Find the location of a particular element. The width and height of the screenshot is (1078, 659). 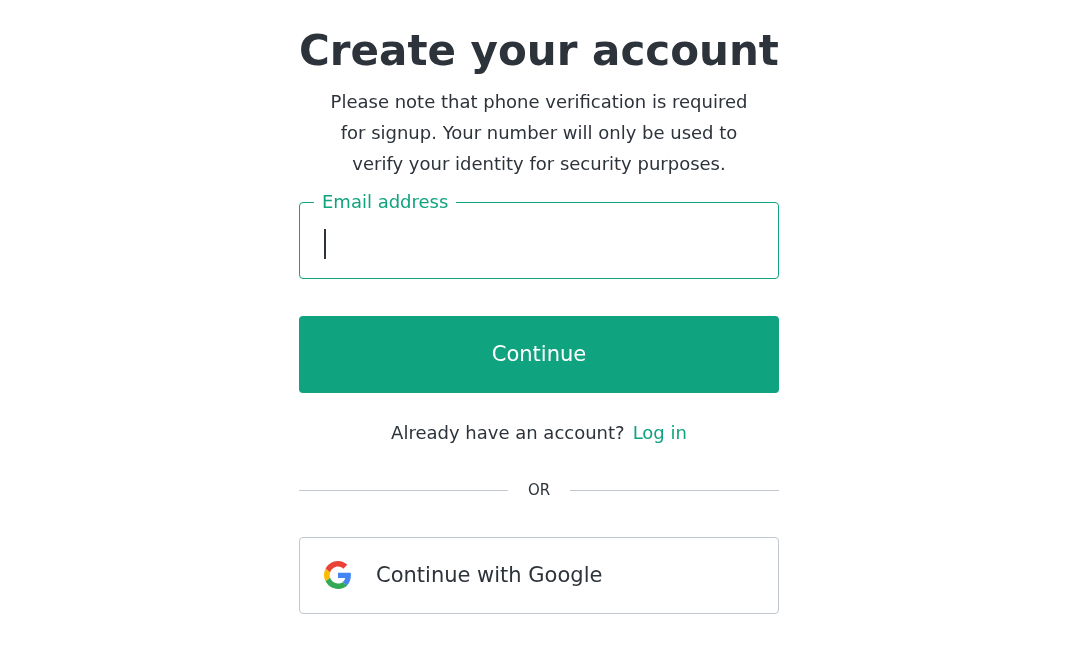

email-field: Email address is located at coordinates (539, 235).